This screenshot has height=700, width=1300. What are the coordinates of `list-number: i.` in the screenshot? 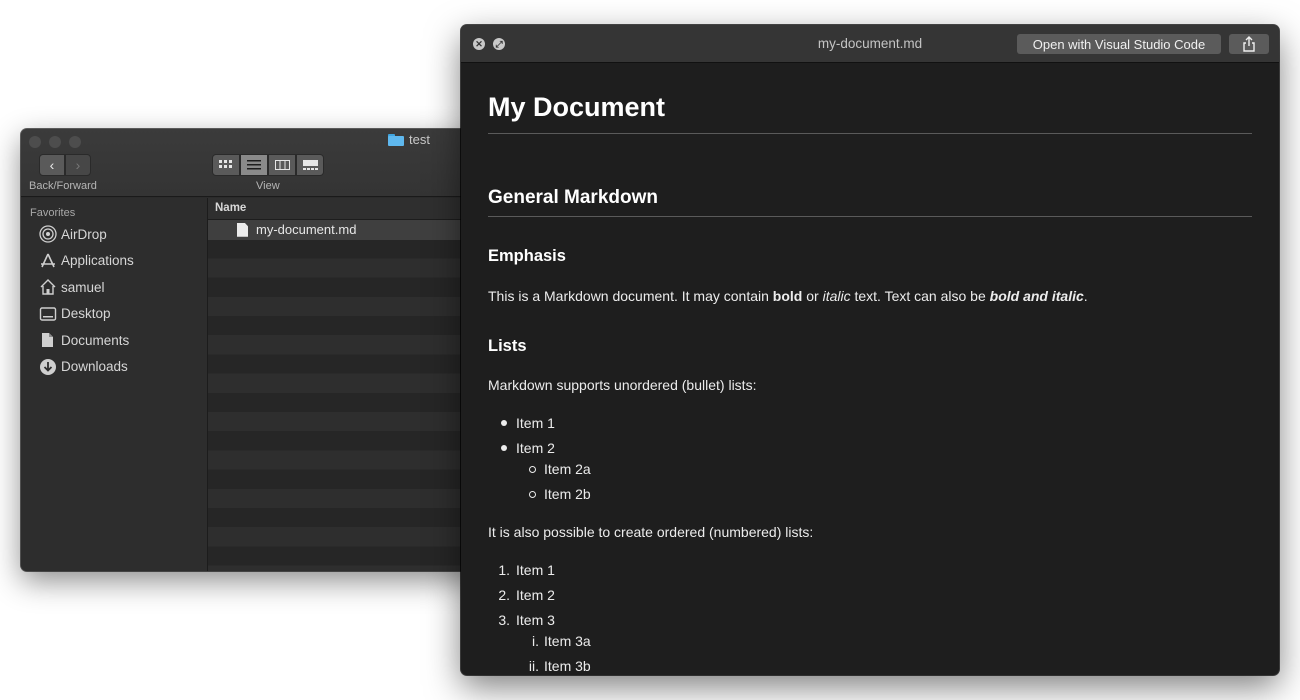 It's located at (535, 641).